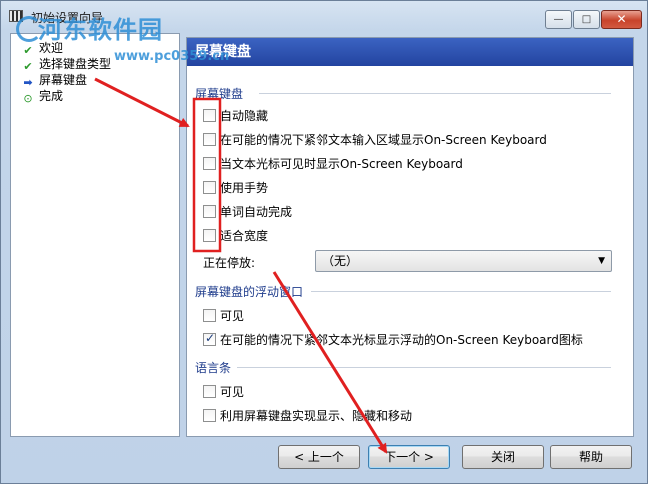  I want to click on option-show-near-input: 在可能的情况下紧邻文本输入区域显示On-Screen Keyboard, so click(375, 141).